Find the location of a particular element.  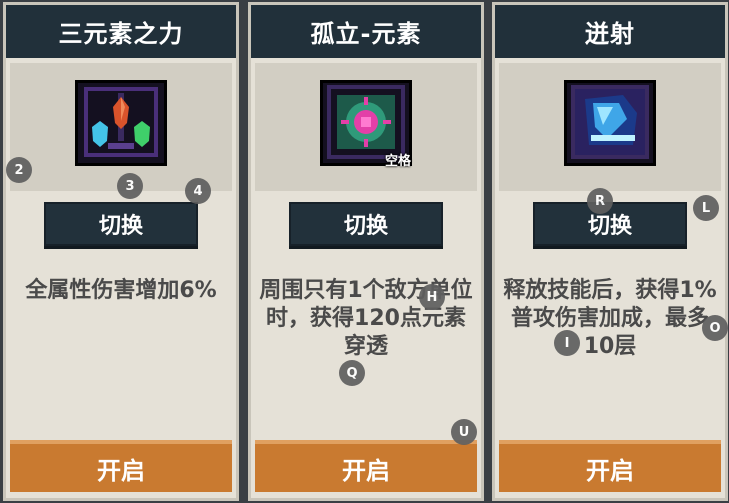

card-title: 迸射 is located at coordinates (610, 31).